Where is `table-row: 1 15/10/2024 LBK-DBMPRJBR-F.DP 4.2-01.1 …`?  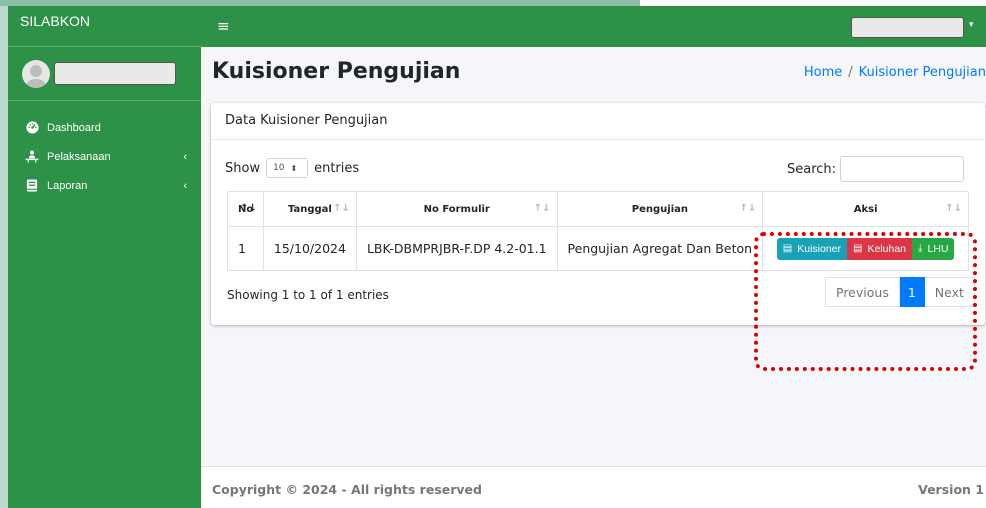 table-row: 1 15/10/2024 LBK-DBMPRJBR-F.DP 4.2-01.1 … is located at coordinates (598, 248).